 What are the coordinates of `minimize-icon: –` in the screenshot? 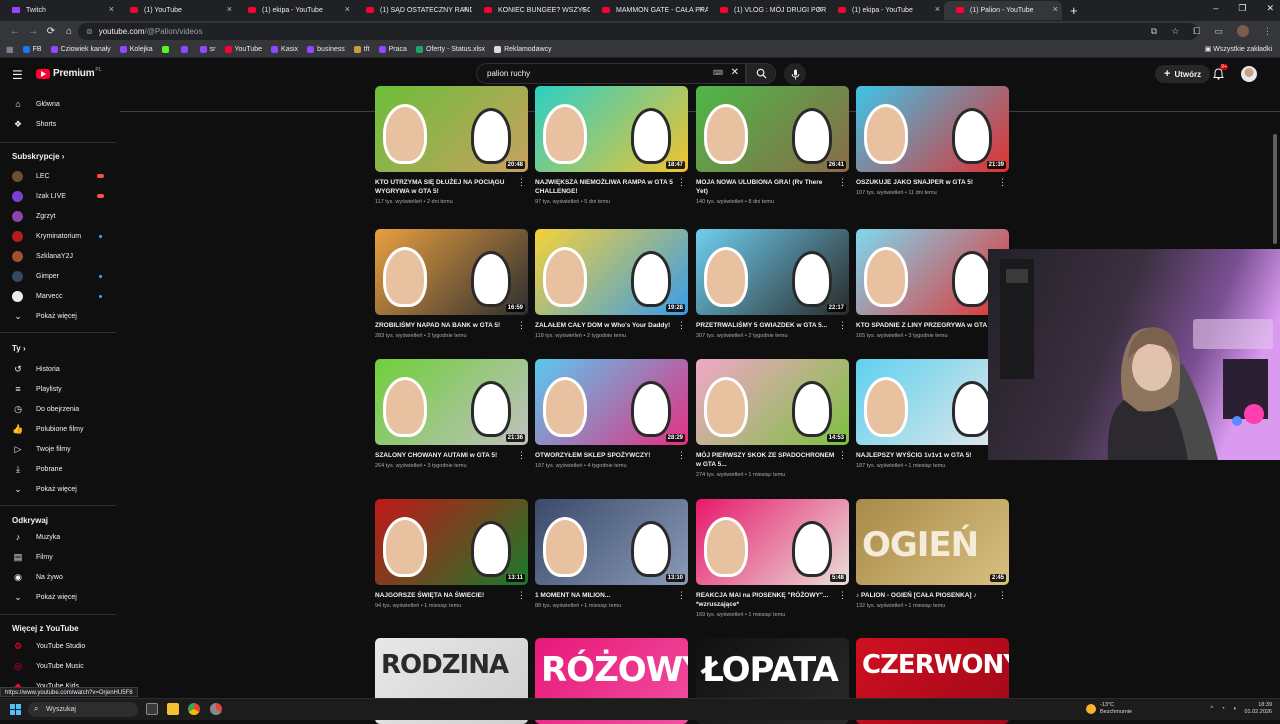 It's located at (1215, 8).